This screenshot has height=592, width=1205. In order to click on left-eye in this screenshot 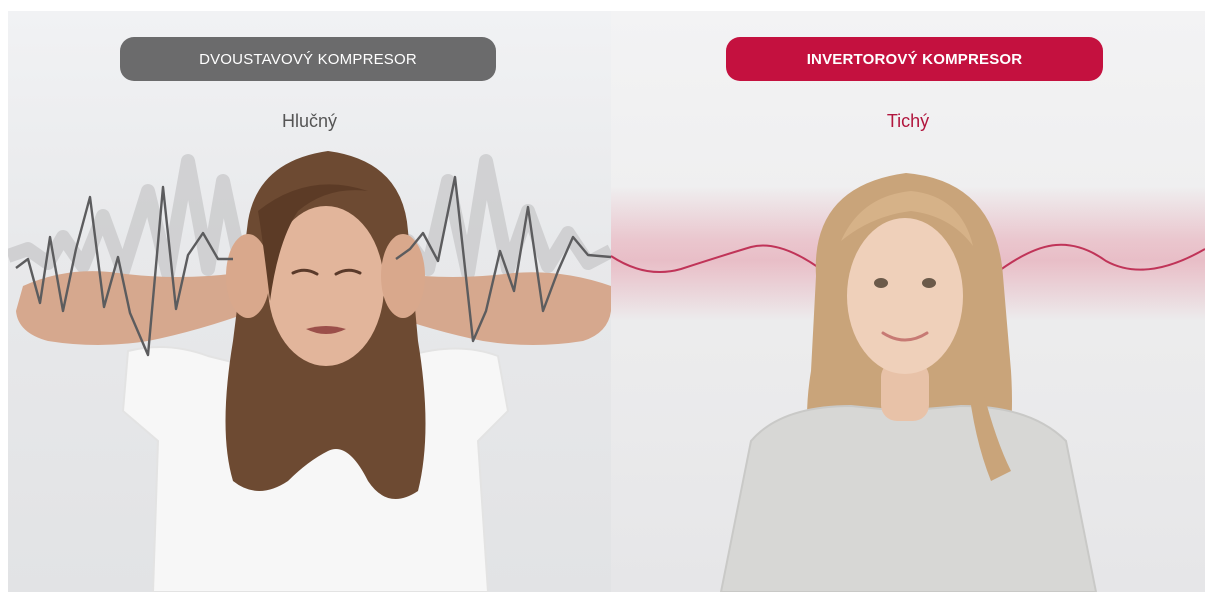, I will do `click(881, 283)`.